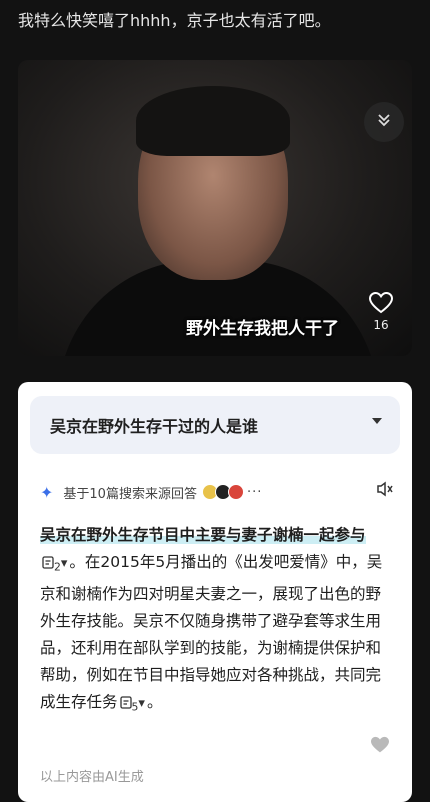 Image resolution: width=430 pixels, height=802 pixels. What do you see at coordinates (385, 491) in the screenshot?
I see `mute-speaker-icon` at bounding box center [385, 491].